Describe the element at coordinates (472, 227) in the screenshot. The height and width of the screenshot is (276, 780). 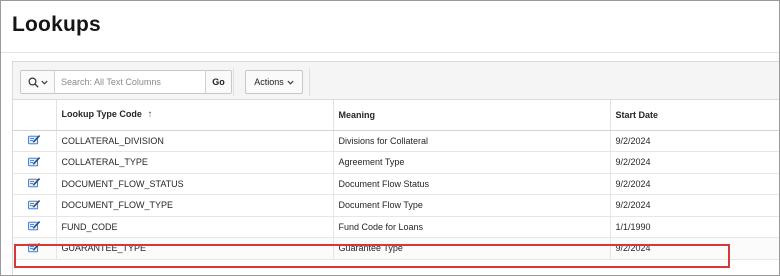
I see `cell-meaning: Fund Code for Loans` at that location.